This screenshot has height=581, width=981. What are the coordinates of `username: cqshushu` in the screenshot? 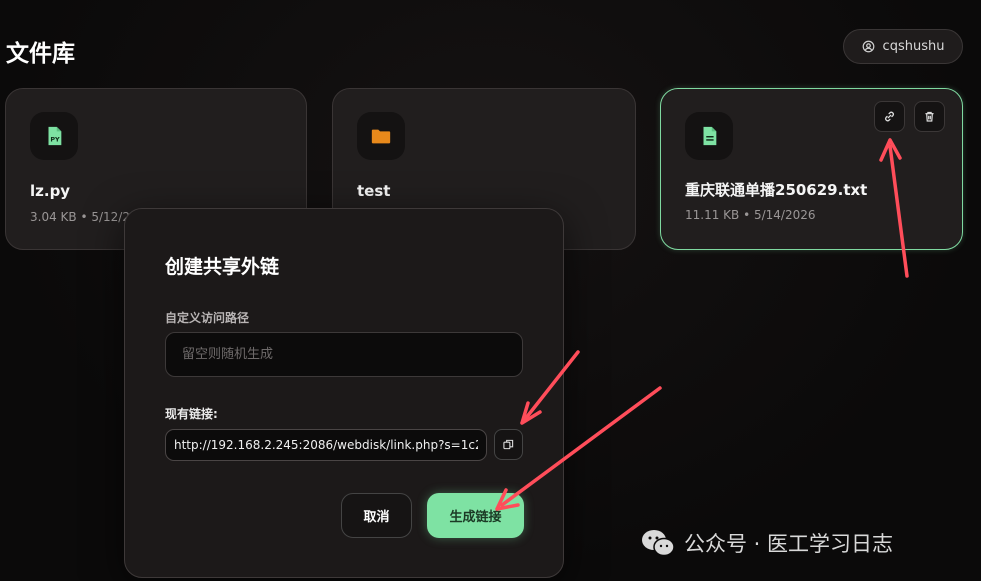 It's located at (913, 46).